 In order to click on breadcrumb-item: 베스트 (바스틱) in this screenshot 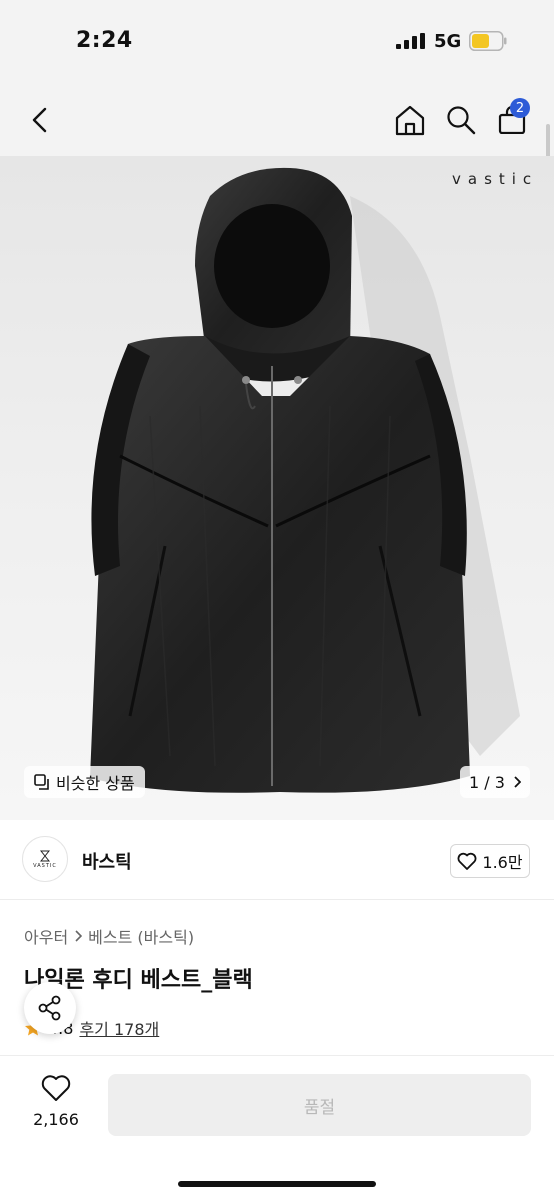, I will do `click(141, 936)`.